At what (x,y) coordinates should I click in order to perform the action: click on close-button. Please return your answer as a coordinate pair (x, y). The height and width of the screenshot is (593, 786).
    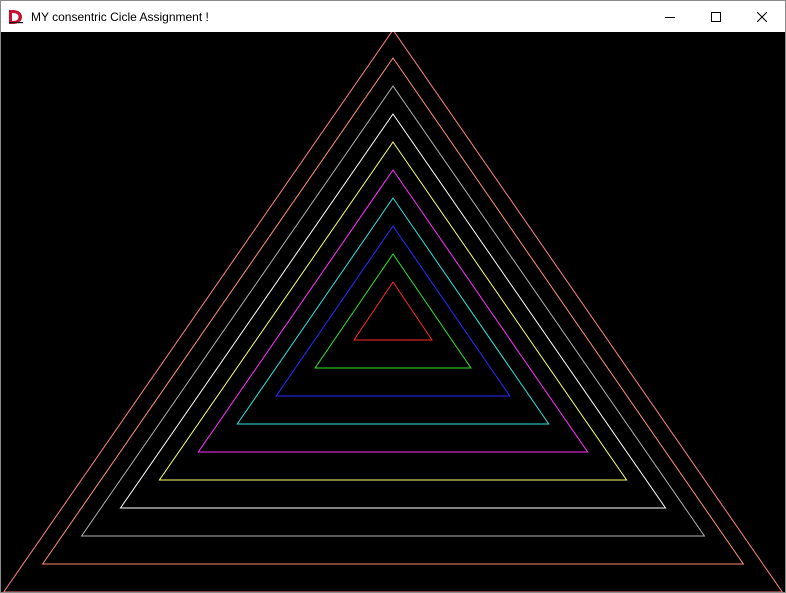
    Looking at the image, I should click on (762, 16).